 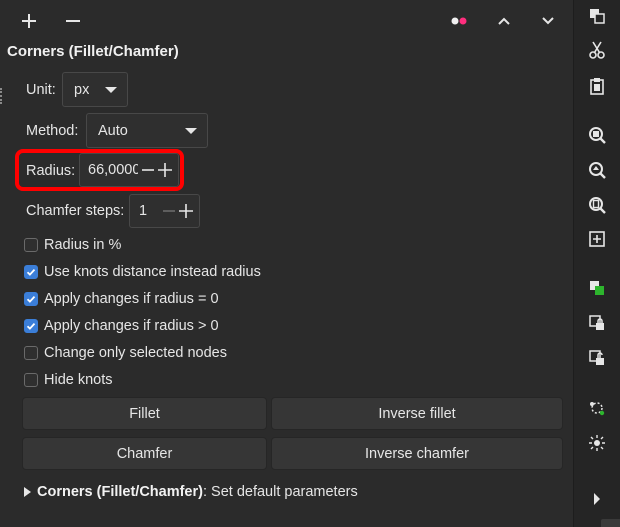 I want to click on inverse-chamfer-button: Inverse chamfer, so click(x=417, y=453).